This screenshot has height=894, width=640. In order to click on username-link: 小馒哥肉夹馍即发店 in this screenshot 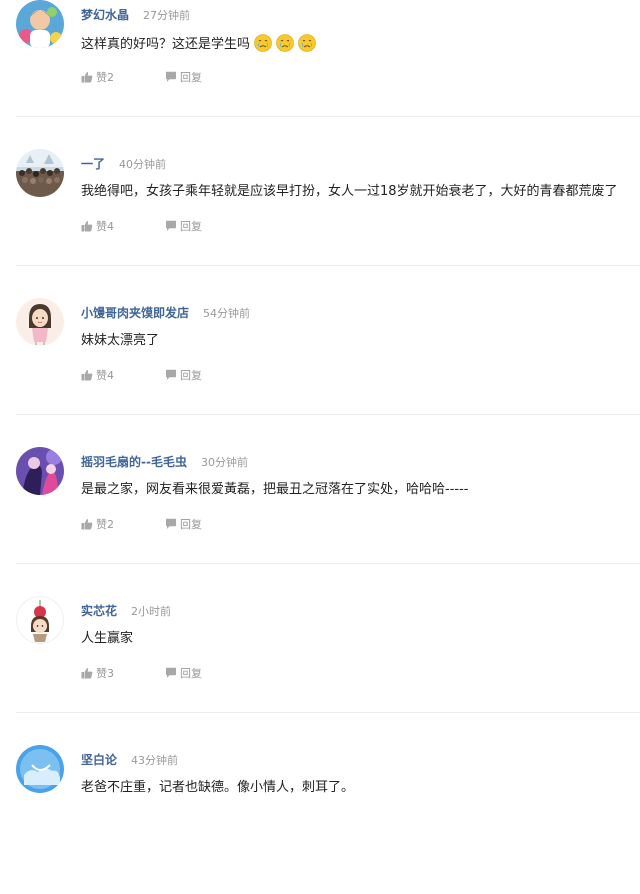, I will do `click(135, 313)`.